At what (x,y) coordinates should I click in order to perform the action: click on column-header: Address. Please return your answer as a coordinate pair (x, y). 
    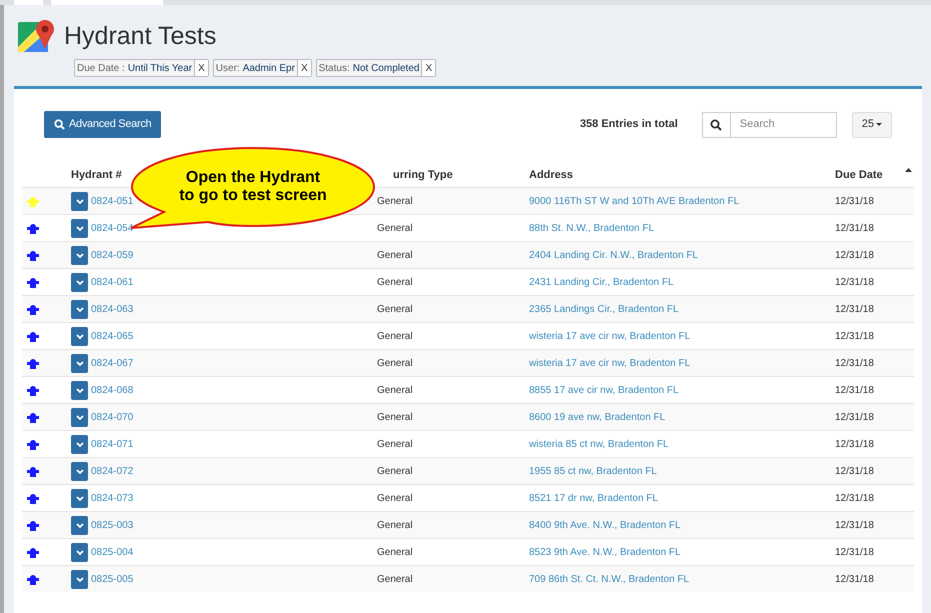
    Looking at the image, I should click on (551, 174).